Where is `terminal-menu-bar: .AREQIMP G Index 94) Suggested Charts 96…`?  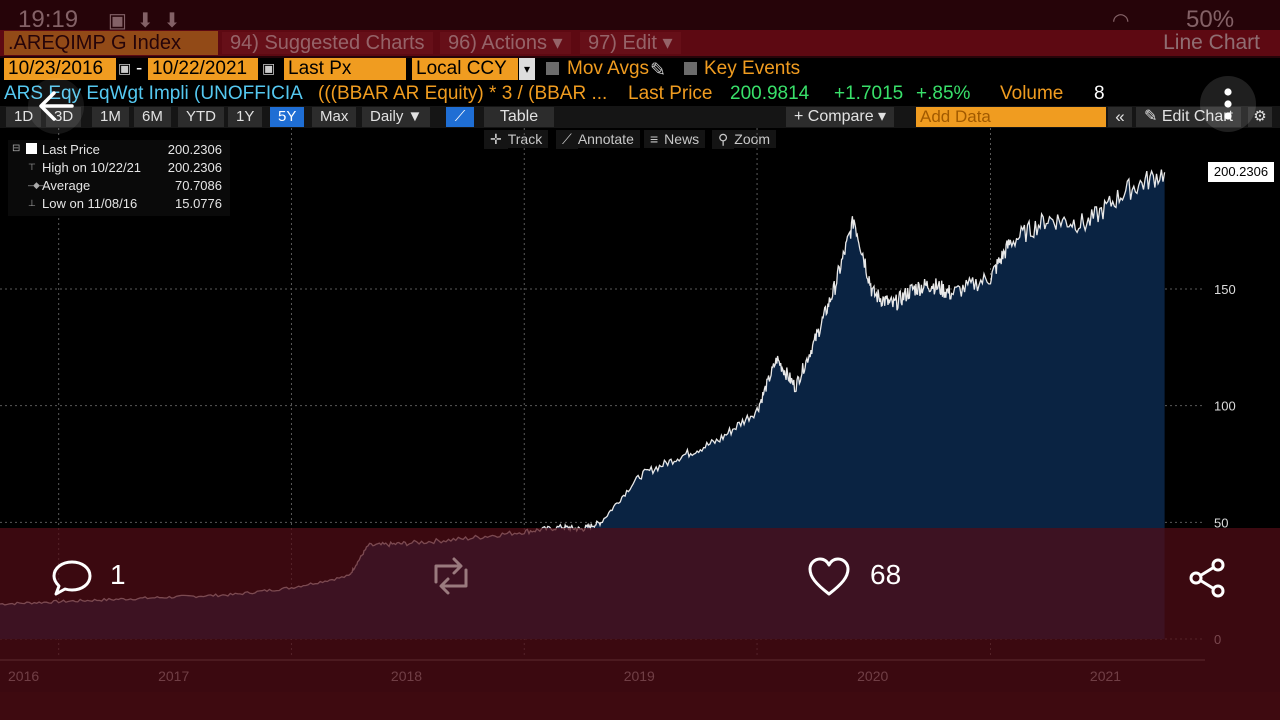
terminal-menu-bar: .AREQIMP G Index 94) Suggested Charts 96… is located at coordinates (640, 43).